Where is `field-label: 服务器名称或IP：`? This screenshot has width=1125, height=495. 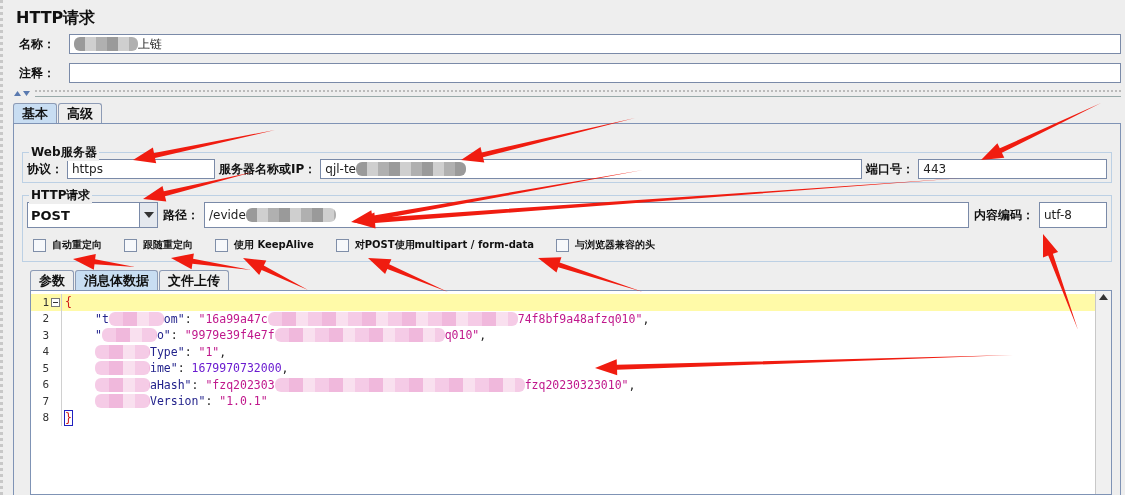 field-label: 服务器名称或IP： is located at coordinates (268, 169).